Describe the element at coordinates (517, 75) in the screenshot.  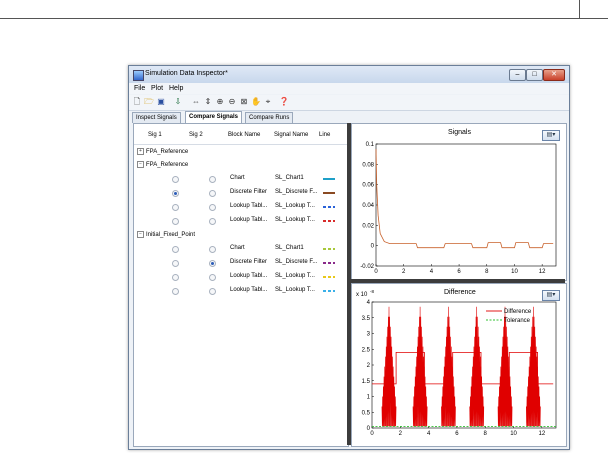
I see `minimize-button: –` at that location.